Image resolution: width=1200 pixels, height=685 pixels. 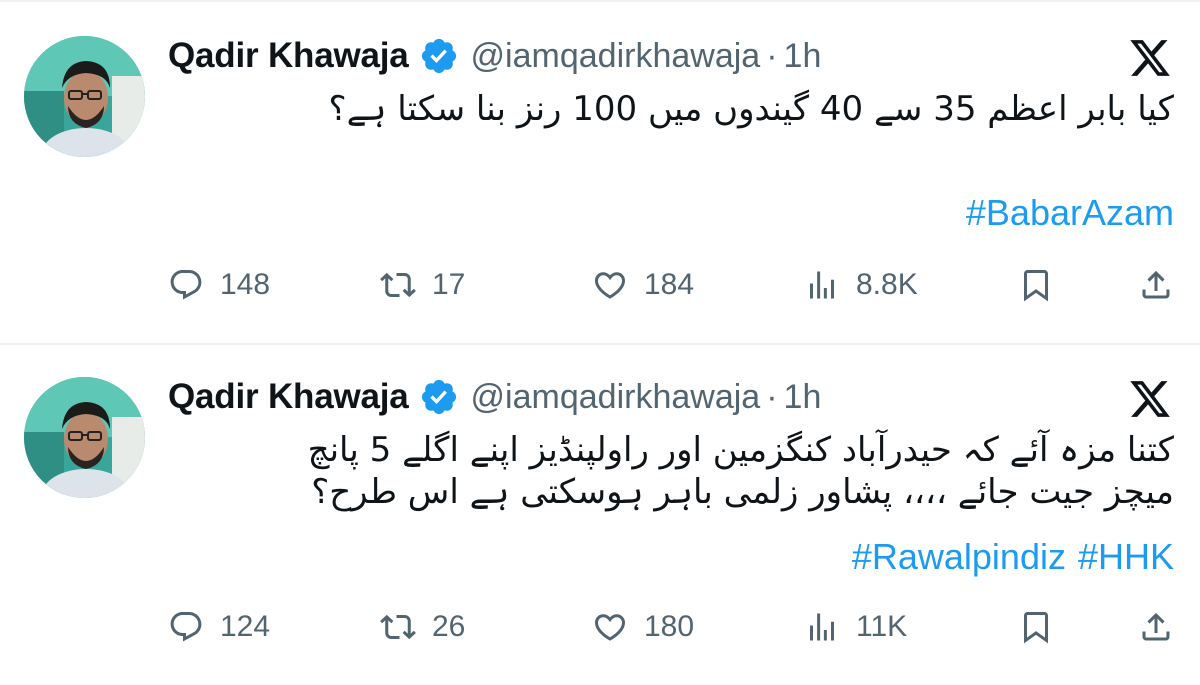 I want to click on hashtags: #Rawalpindiz #HHK, so click(x=1007, y=557).